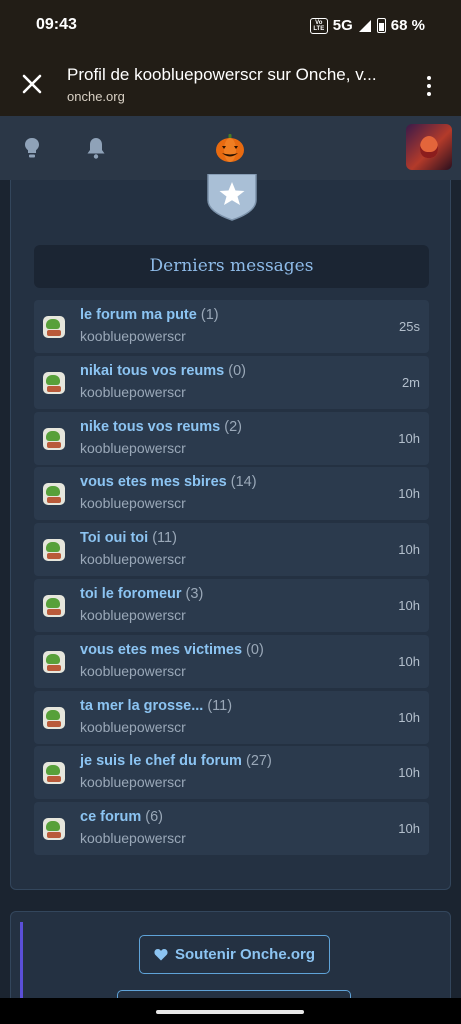 This screenshot has height=1024, width=461. Describe the element at coordinates (233, 426) in the screenshot. I see `message-count: (2)` at that location.